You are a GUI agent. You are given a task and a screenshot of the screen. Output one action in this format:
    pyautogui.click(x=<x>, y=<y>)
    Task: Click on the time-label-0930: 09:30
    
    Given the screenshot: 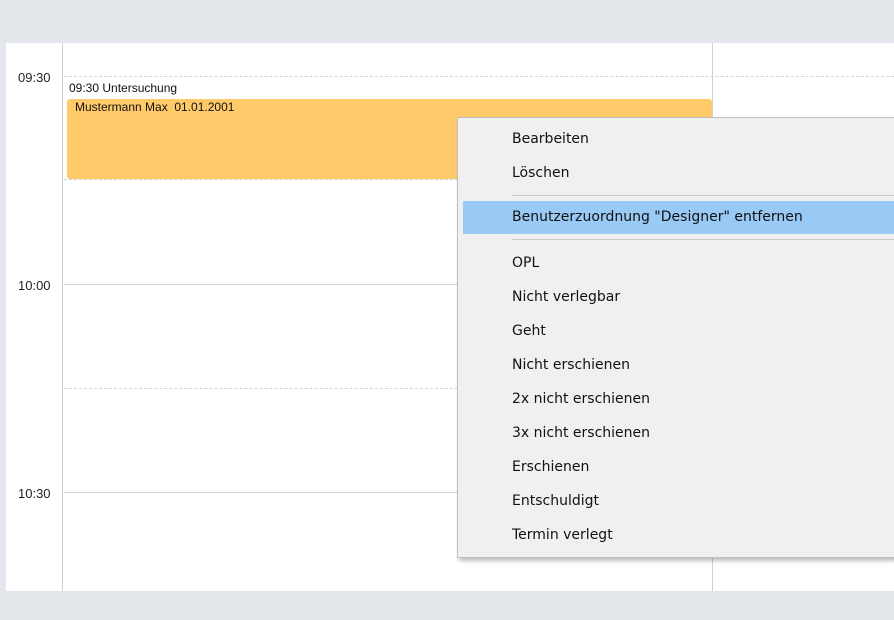 What is the action you would take?
    pyautogui.click(x=34, y=77)
    